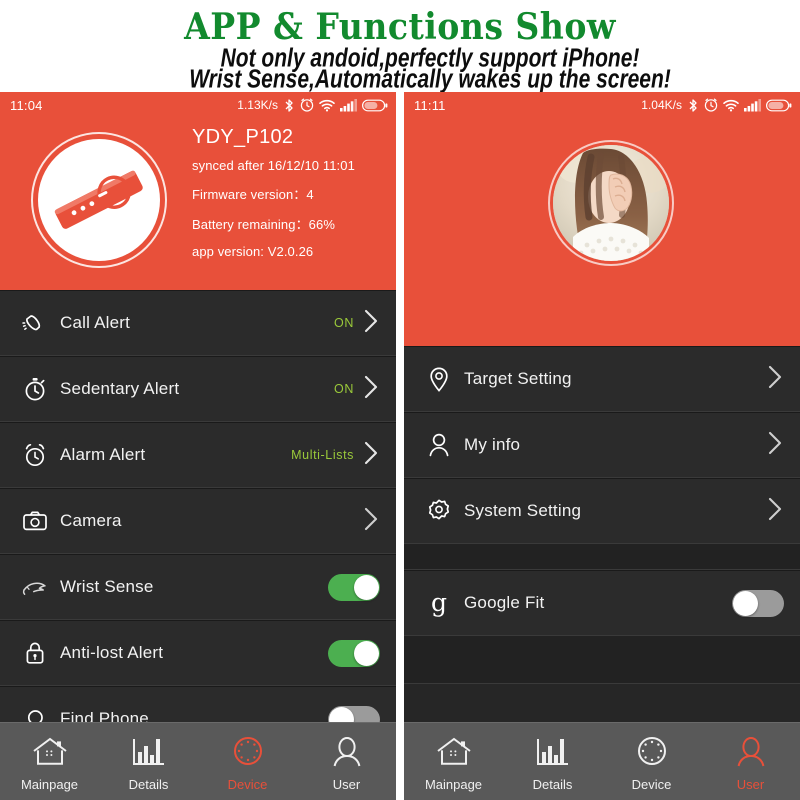  Describe the element at coordinates (439, 379) in the screenshot. I see `location-pin-icon` at that location.